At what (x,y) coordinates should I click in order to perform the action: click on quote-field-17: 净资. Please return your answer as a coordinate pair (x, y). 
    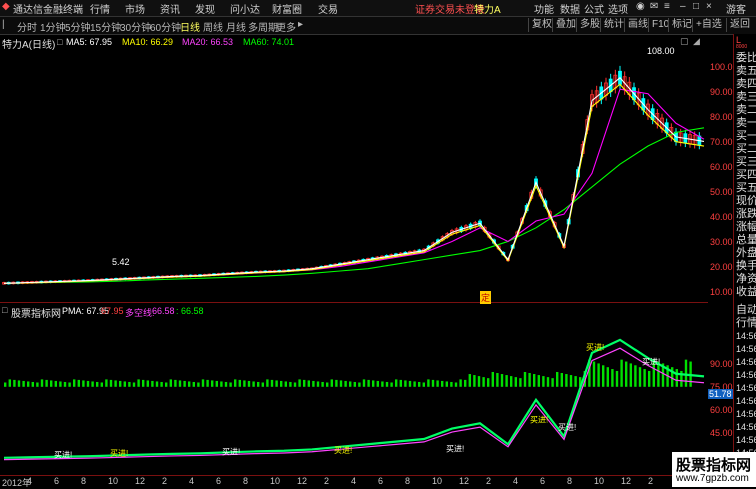
    Looking at the image, I should click on (746, 279).